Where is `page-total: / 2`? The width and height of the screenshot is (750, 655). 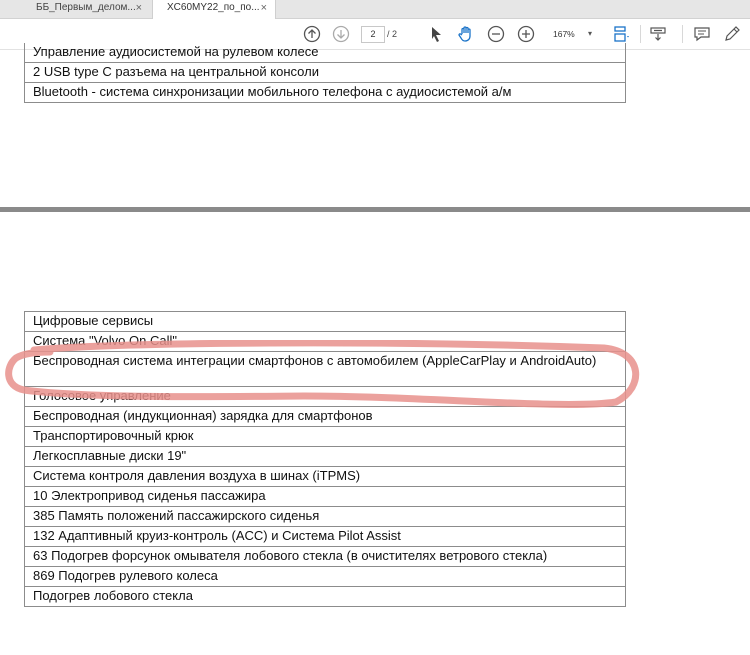
page-total: / 2 is located at coordinates (392, 34).